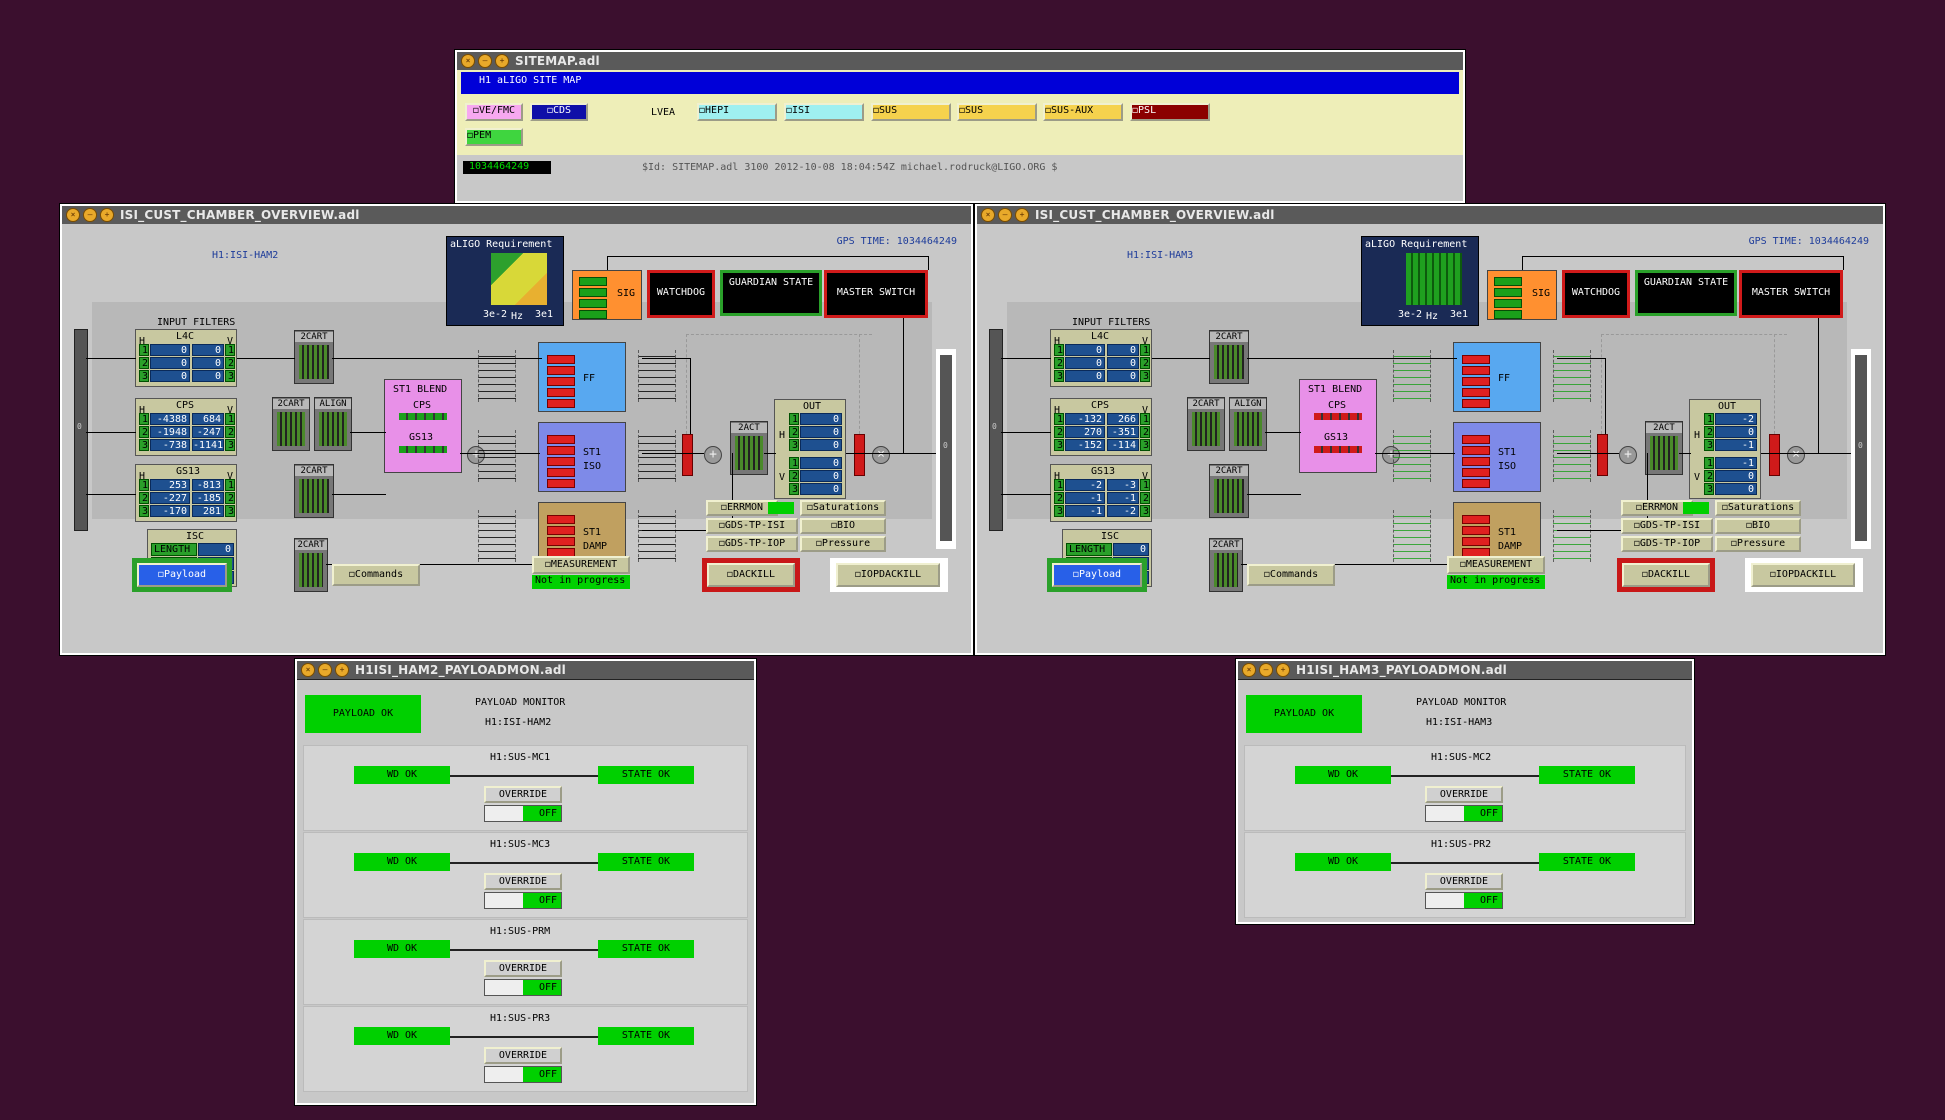  Describe the element at coordinates (525, 670) in the screenshot. I see `payload-titlebar: × – + H1ISI_HAM2_PAYLOADMON.adl` at that location.